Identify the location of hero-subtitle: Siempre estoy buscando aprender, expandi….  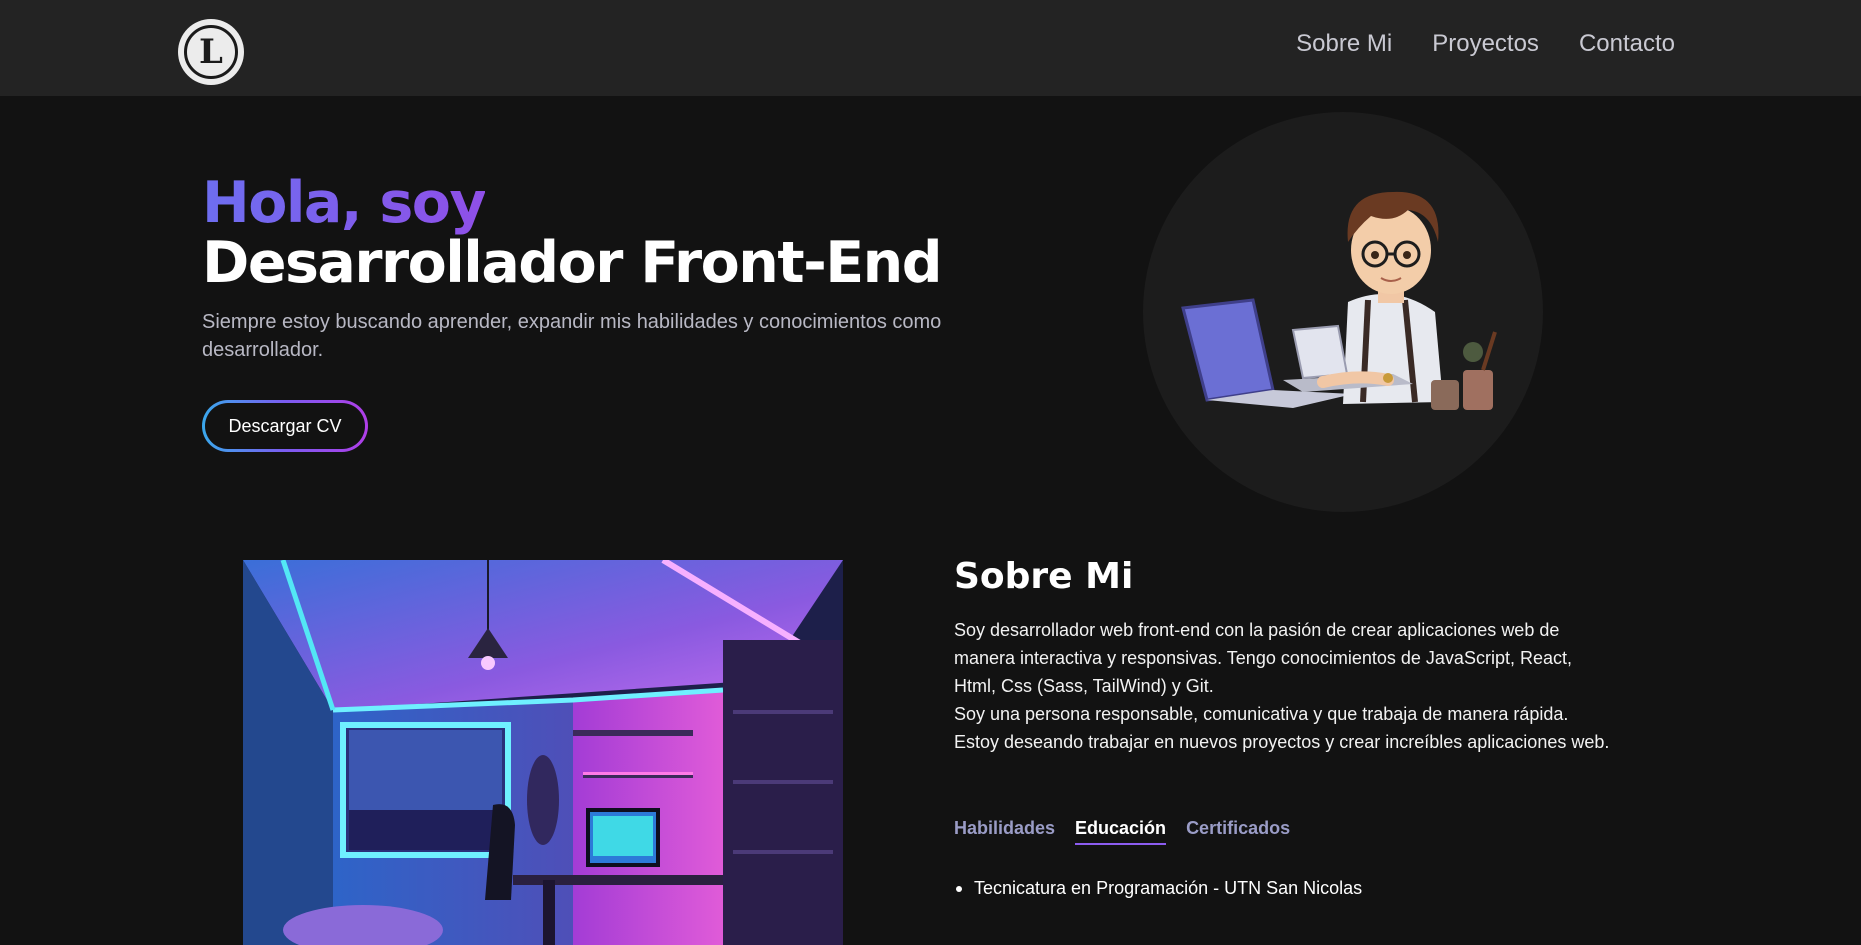
(572, 336).